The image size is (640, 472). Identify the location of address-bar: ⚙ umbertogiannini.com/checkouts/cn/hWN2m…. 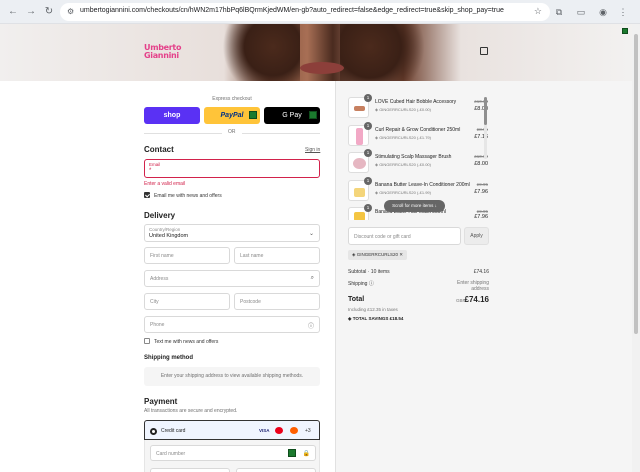
(305, 12).